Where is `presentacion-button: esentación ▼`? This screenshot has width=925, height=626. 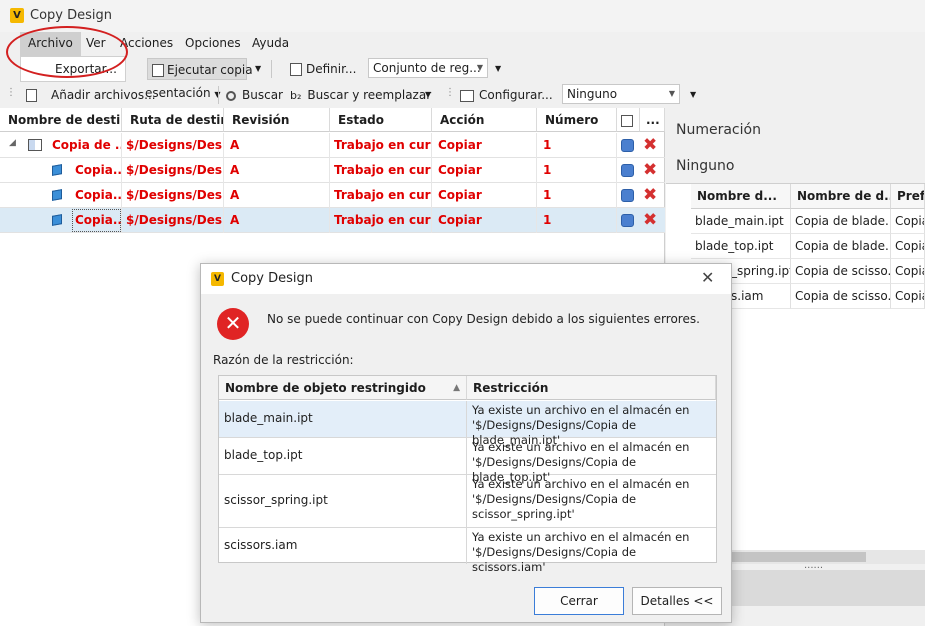 presentacion-button: esentación ▼ is located at coordinates (183, 93).